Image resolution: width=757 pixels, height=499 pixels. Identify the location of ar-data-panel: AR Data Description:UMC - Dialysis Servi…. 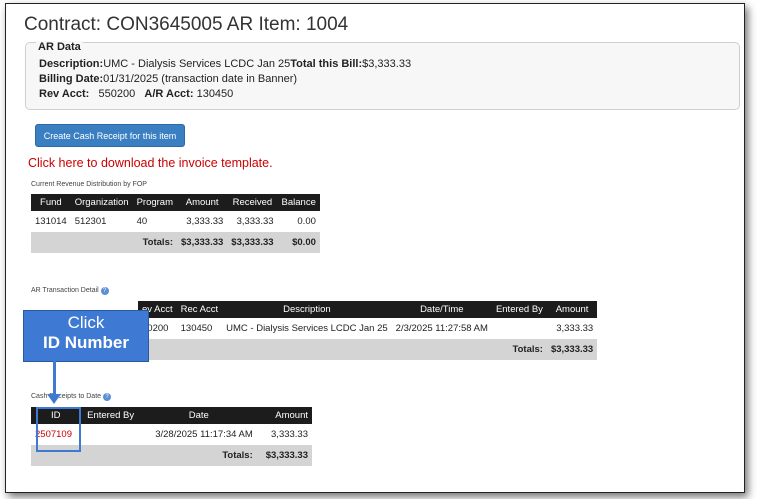
(382, 75).